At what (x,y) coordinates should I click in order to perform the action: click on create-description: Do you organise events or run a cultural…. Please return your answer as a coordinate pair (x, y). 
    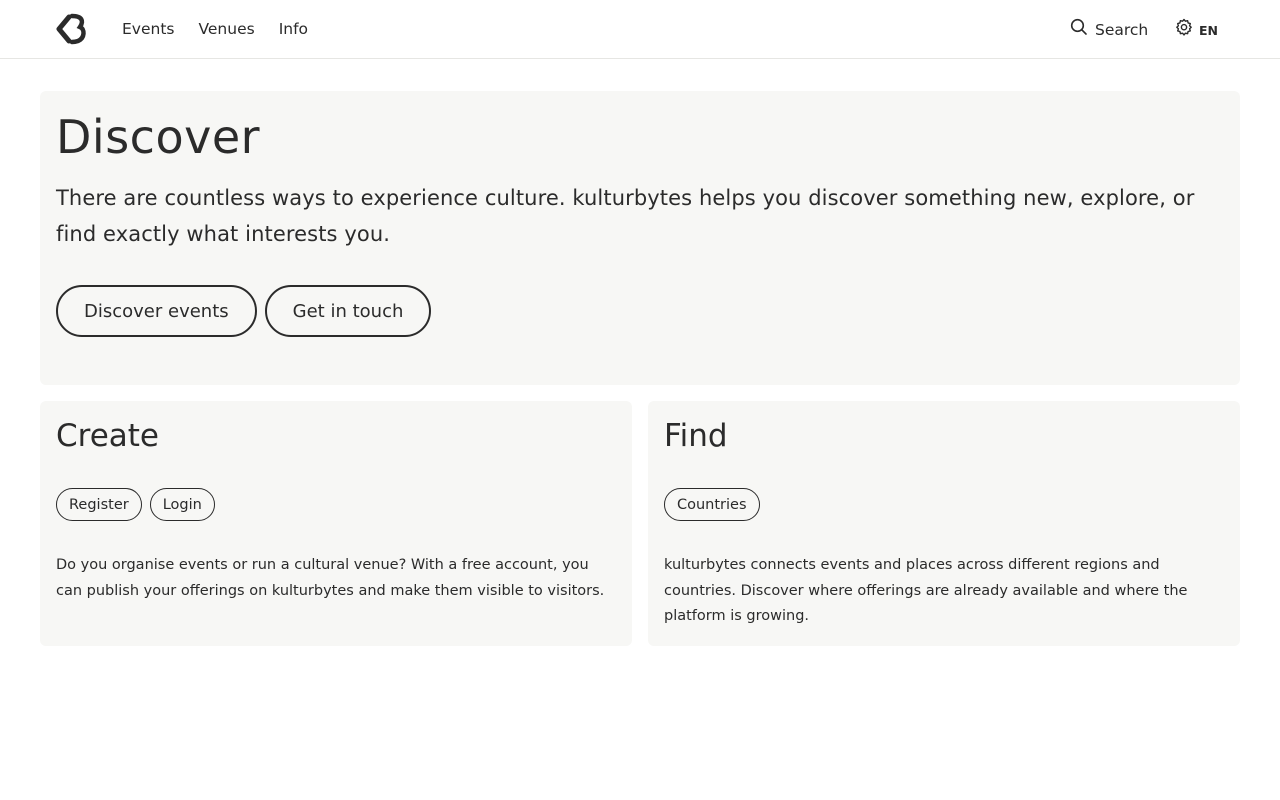
    Looking at the image, I should click on (330, 578).